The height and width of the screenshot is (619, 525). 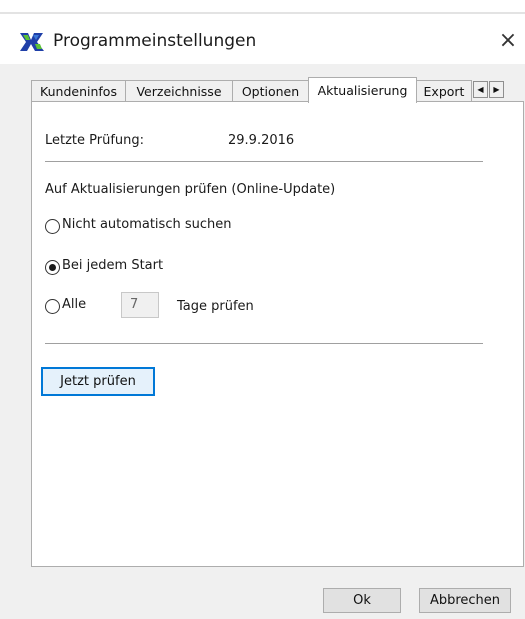 What do you see at coordinates (147, 224) in the screenshot?
I see `radio-nicht-automatisch-label: Nicht automatisch suchen` at bounding box center [147, 224].